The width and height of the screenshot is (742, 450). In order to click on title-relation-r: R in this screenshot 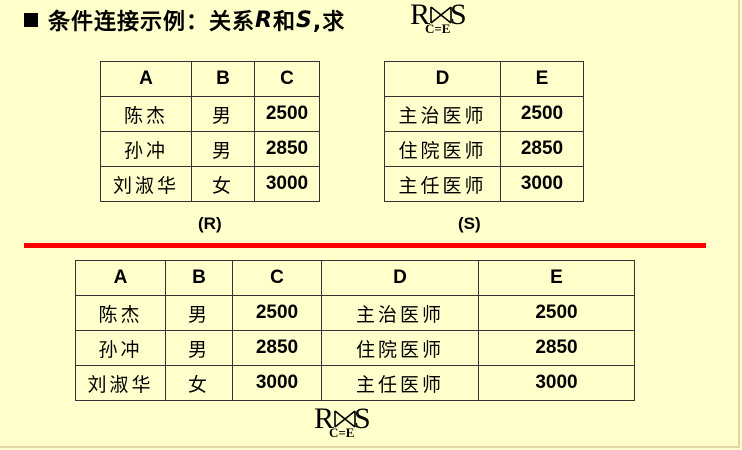, I will do `click(264, 20)`.